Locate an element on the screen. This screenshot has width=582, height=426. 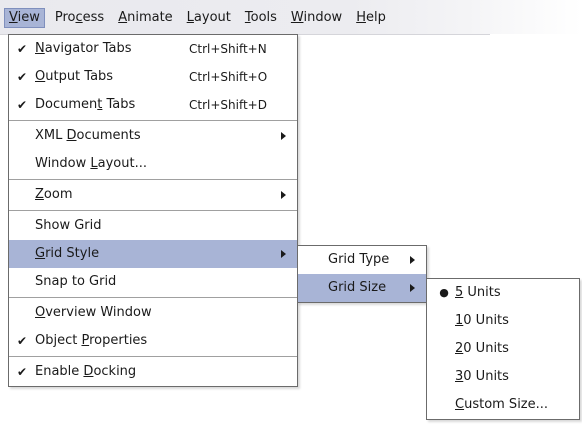
shortcut-label: Ctrl+Shift+N is located at coordinates (228, 49).